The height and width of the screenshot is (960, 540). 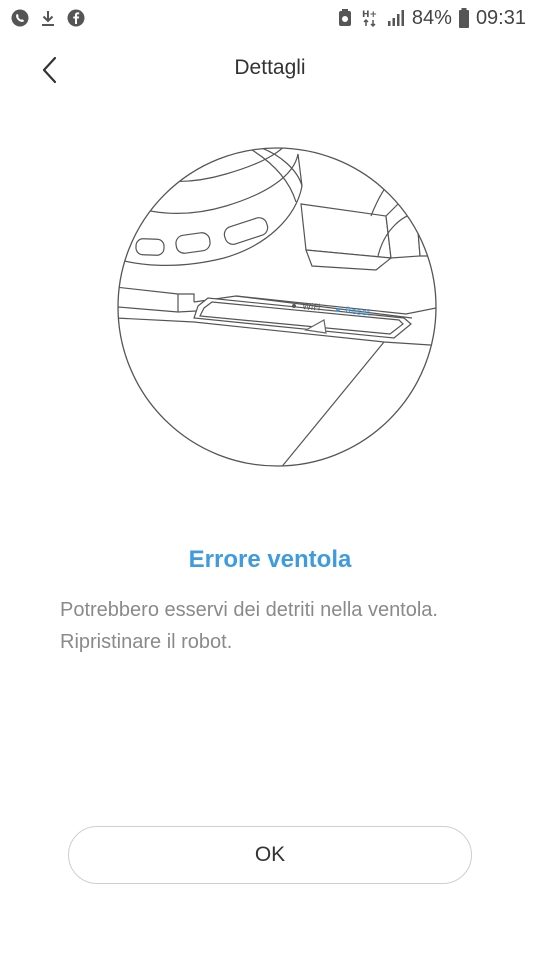 I want to click on download-icon, so click(x=48, y=18).